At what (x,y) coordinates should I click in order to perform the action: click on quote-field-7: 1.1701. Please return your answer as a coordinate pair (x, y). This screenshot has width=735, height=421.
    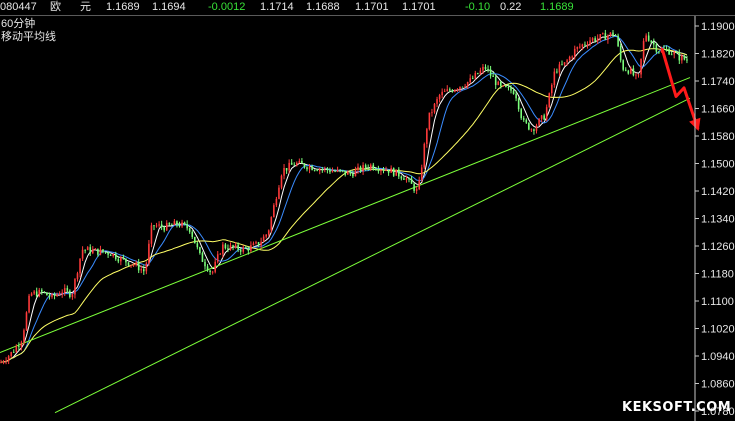
    Looking at the image, I should click on (419, 7).